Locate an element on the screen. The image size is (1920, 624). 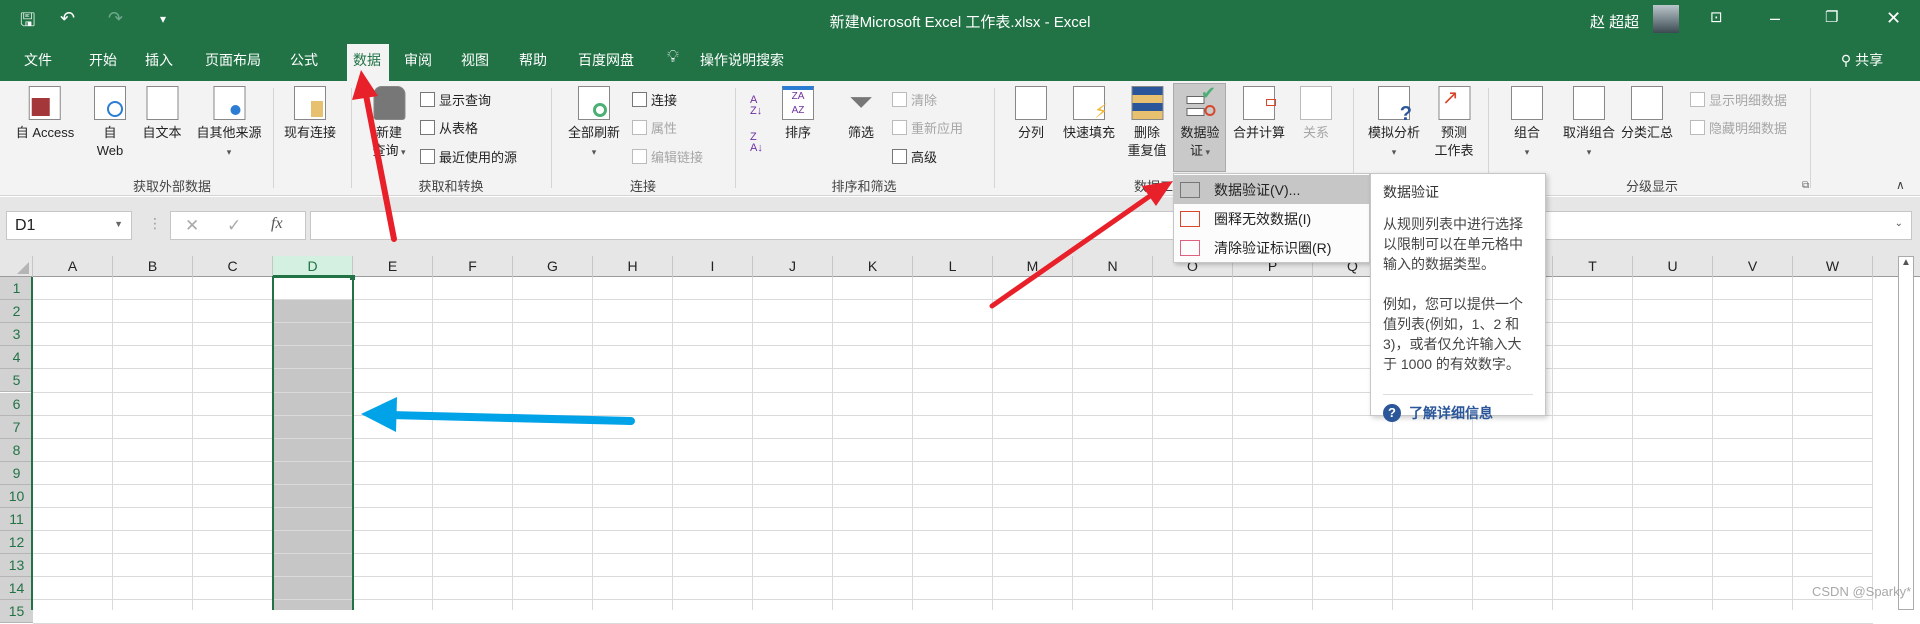
column-header-W: W is located at coordinates (1833, 266).